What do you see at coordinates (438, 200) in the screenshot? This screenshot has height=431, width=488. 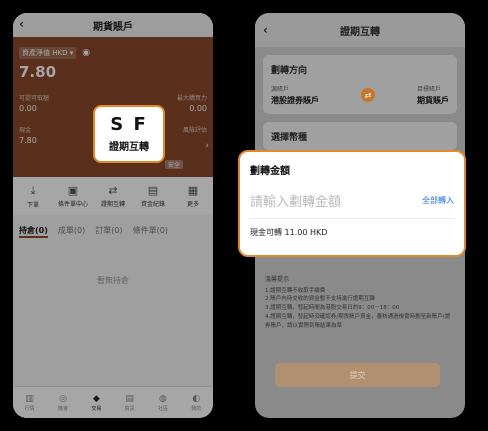 I see `transfer-all-button: 全部轉入` at bounding box center [438, 200].